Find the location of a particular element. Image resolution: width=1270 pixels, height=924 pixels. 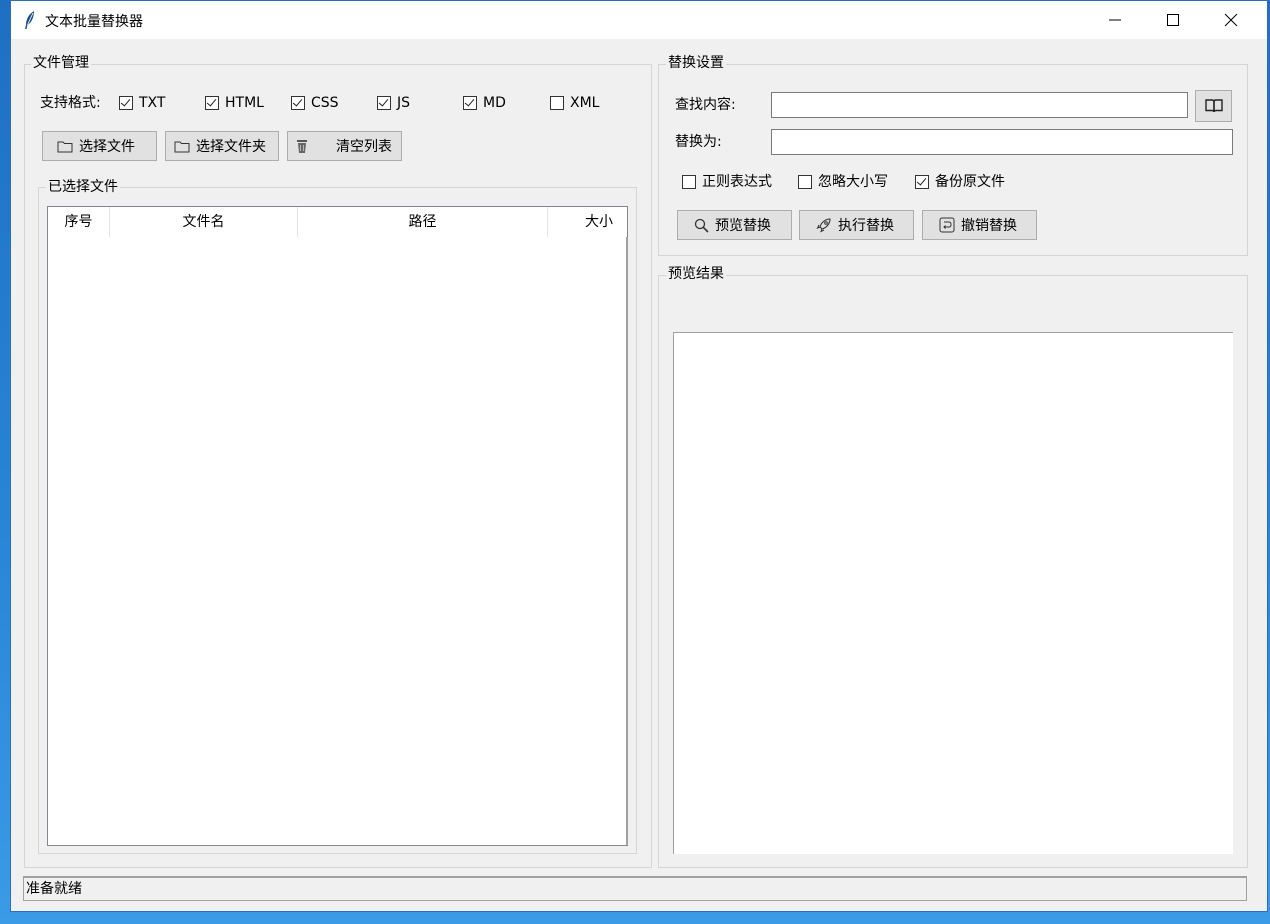

checkbox-label: JS is located at coordinates (404, 103).